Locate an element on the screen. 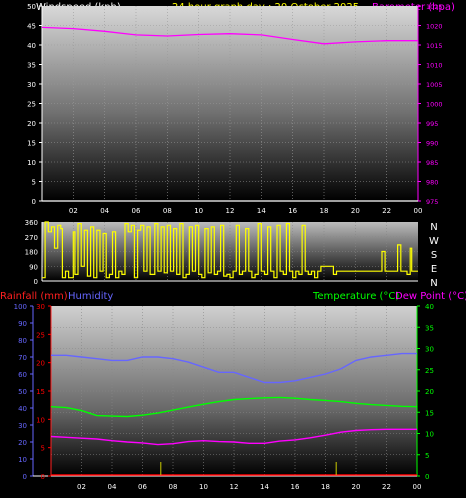  humidity-tick-label: 70 is located at coordinates (22, 358).